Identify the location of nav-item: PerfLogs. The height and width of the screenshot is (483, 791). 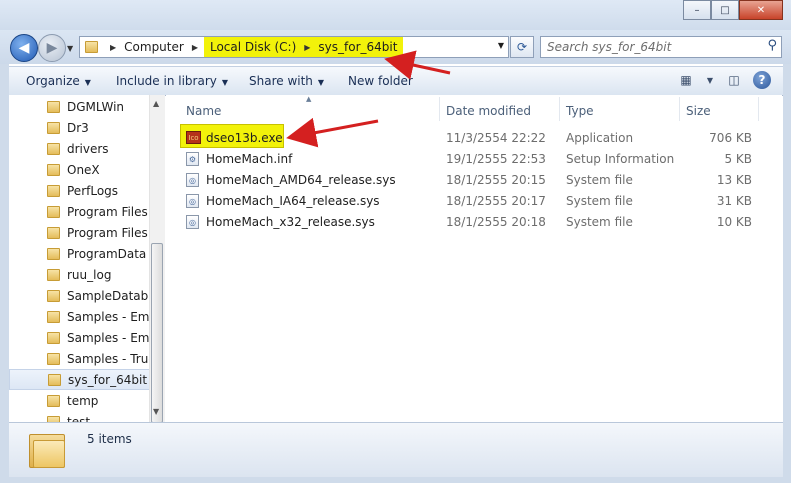
(79, 190).